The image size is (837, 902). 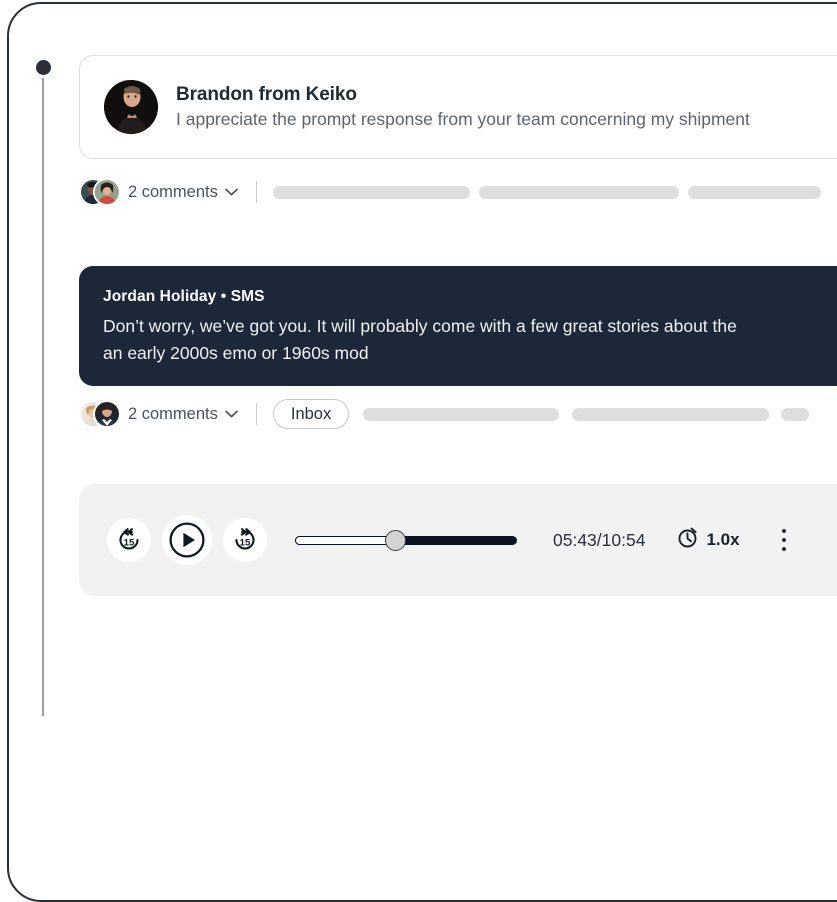 What do you see at coordinates (345, 540) in the screenshot?
I see `progress-elapsed` at bounding box center [345, 540].